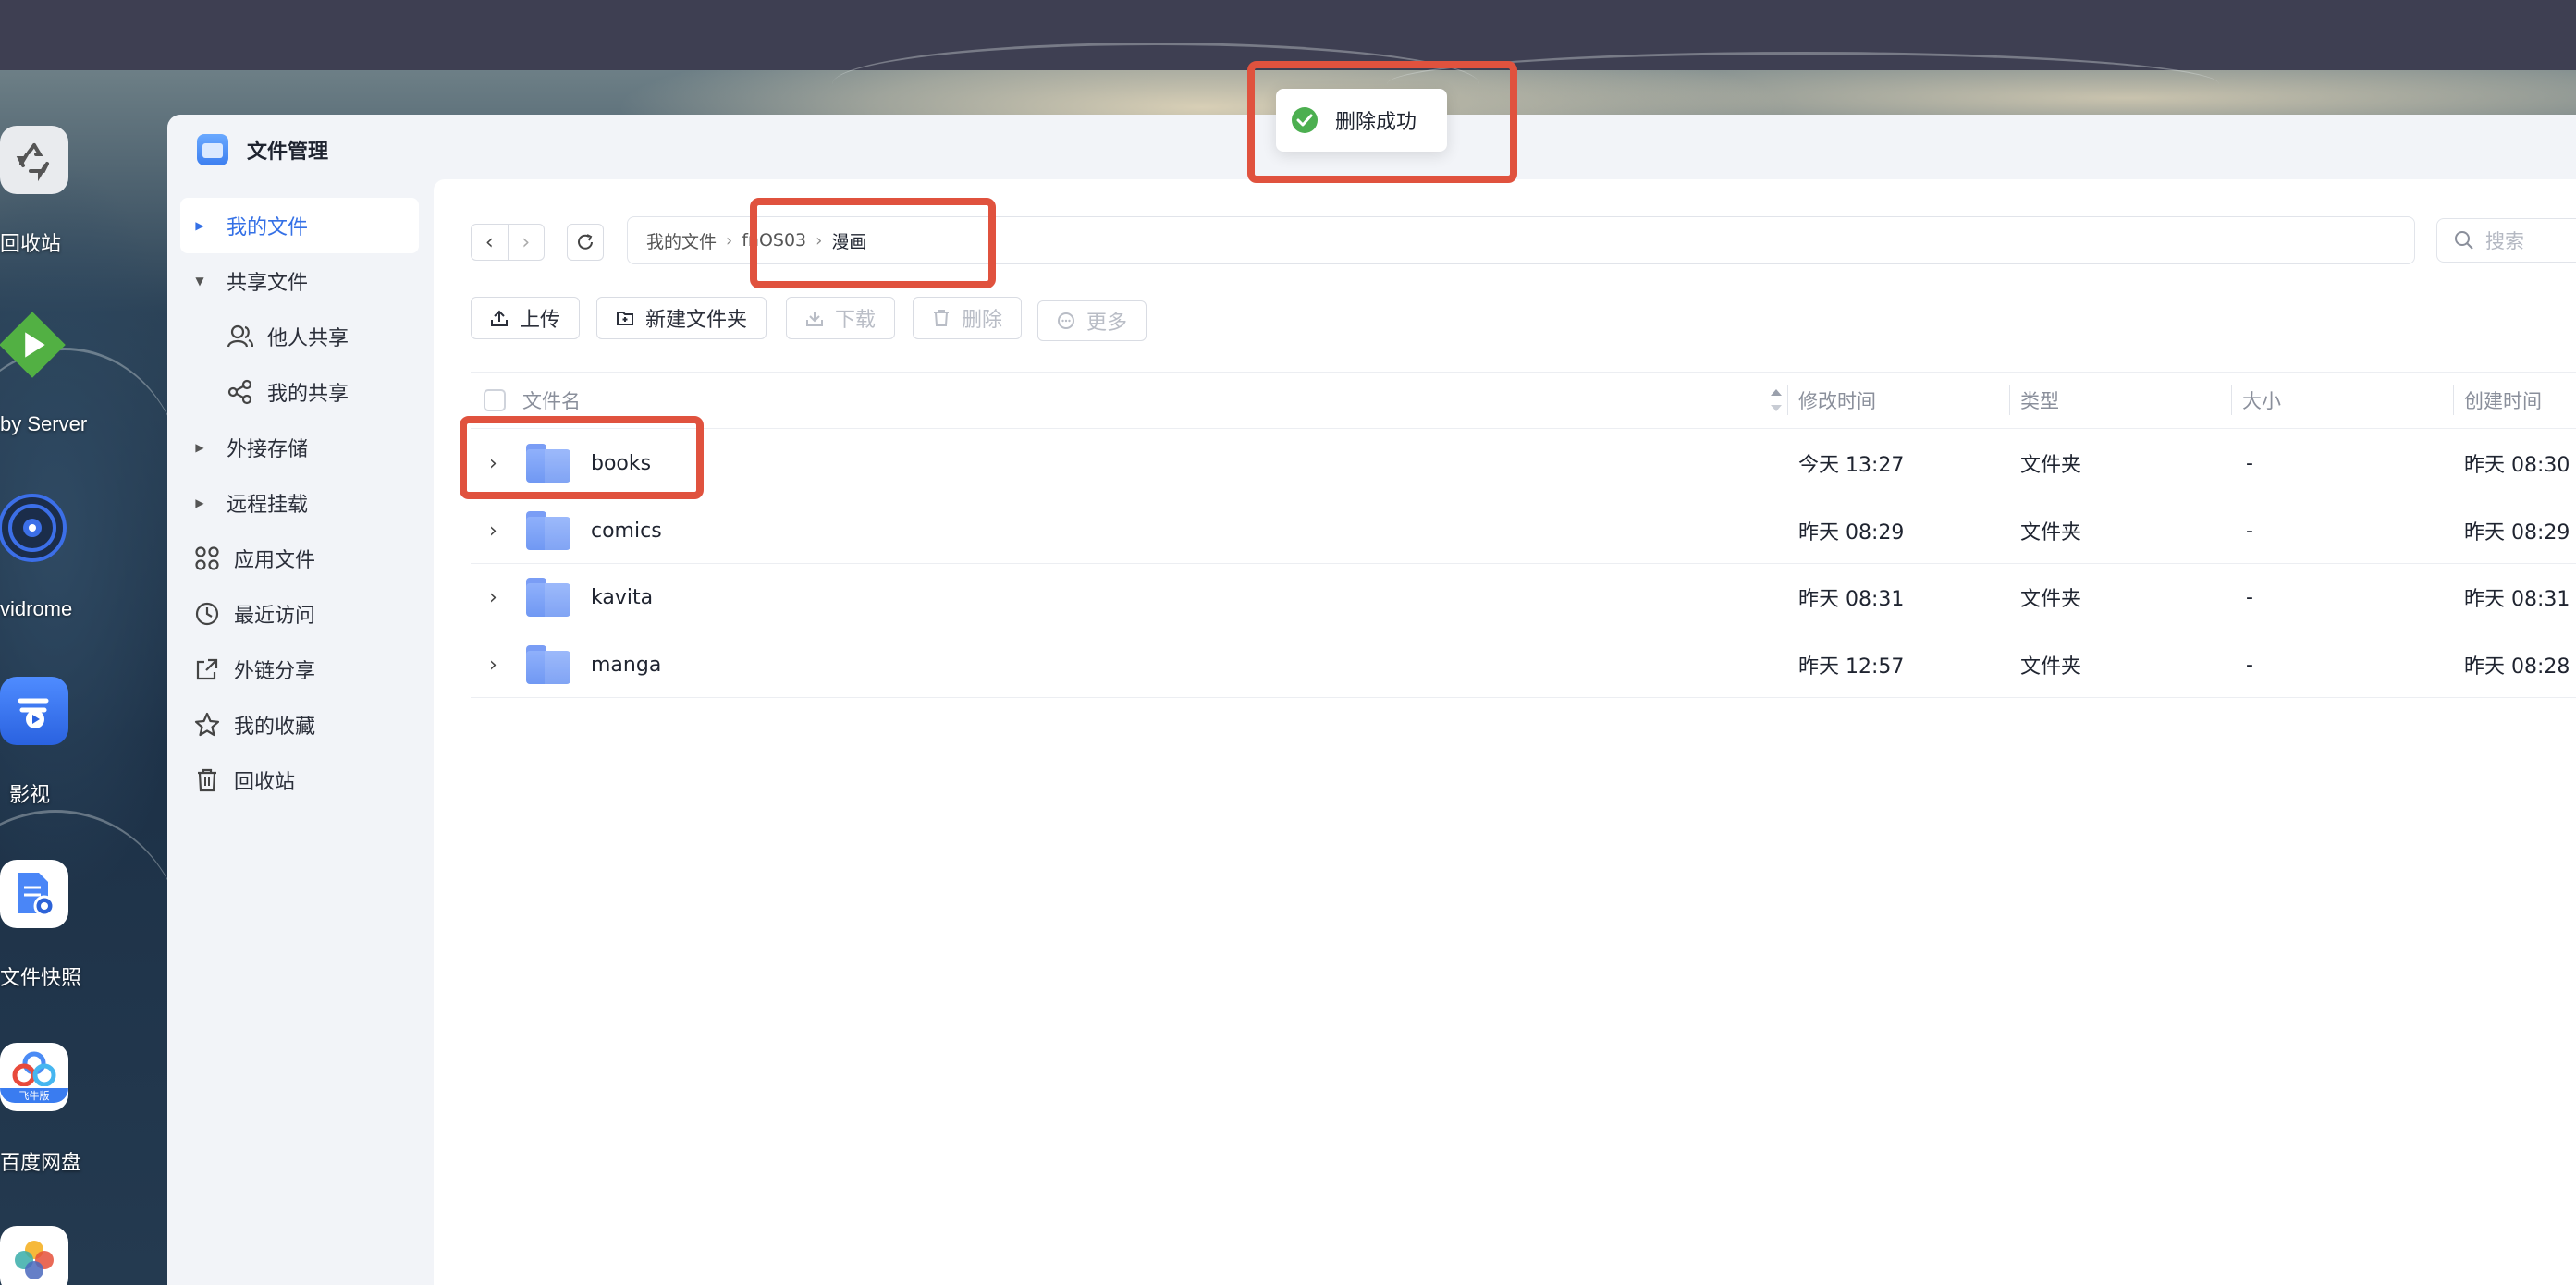 Image resolution: width=2576 pixels, height=1285 pixels. Describe the element at coordinates (1107, 323) in the screenshot. I see `more-label: 更多` at that location.